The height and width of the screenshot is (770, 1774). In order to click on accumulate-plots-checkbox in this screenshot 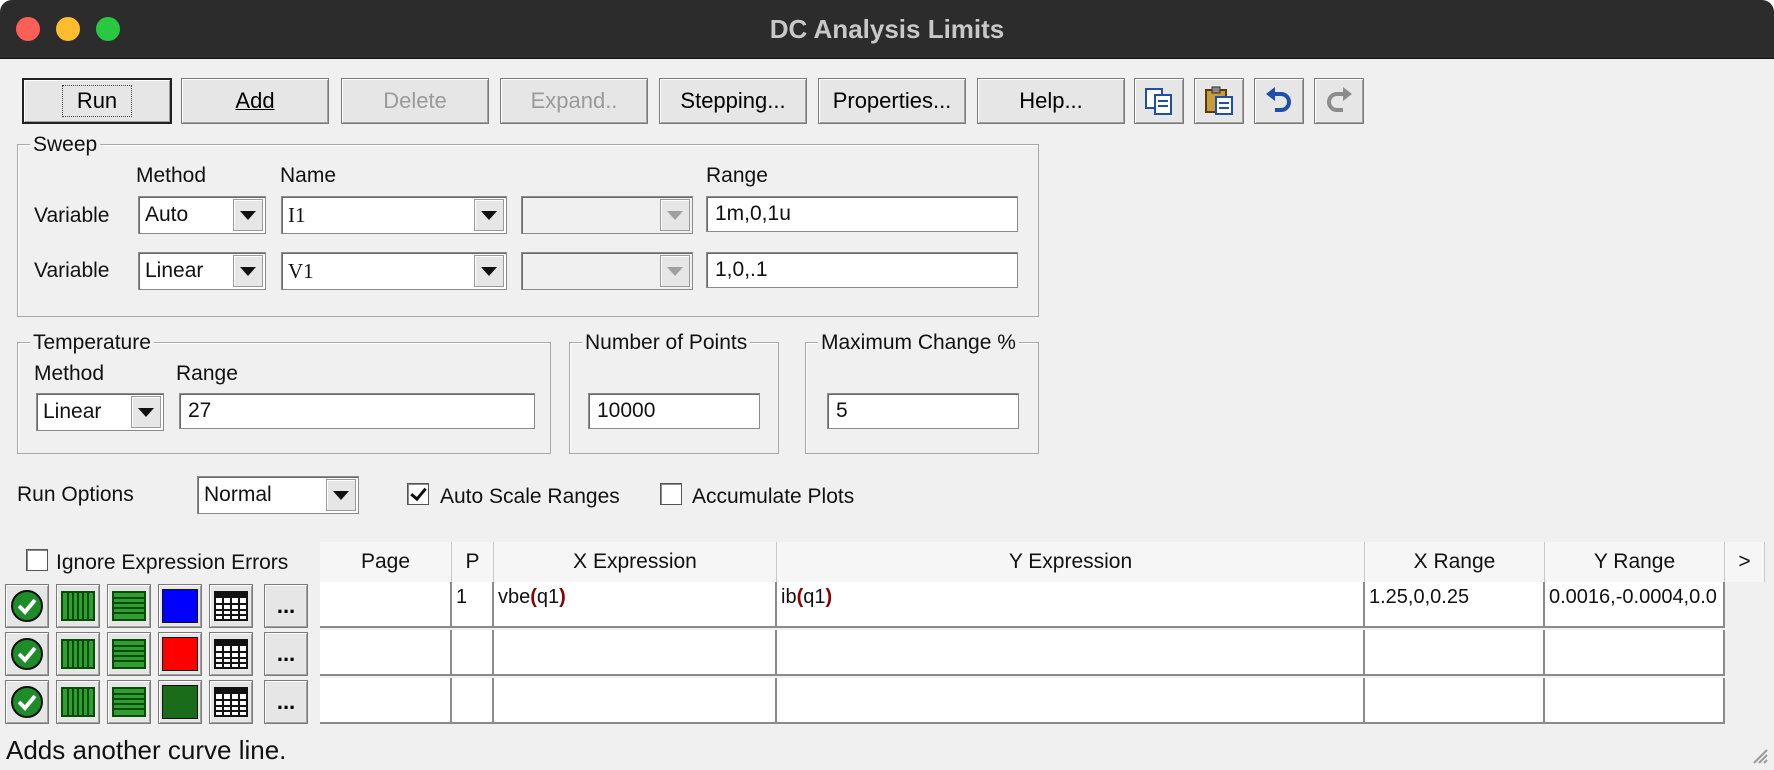, I will do `click(671, 494)`.